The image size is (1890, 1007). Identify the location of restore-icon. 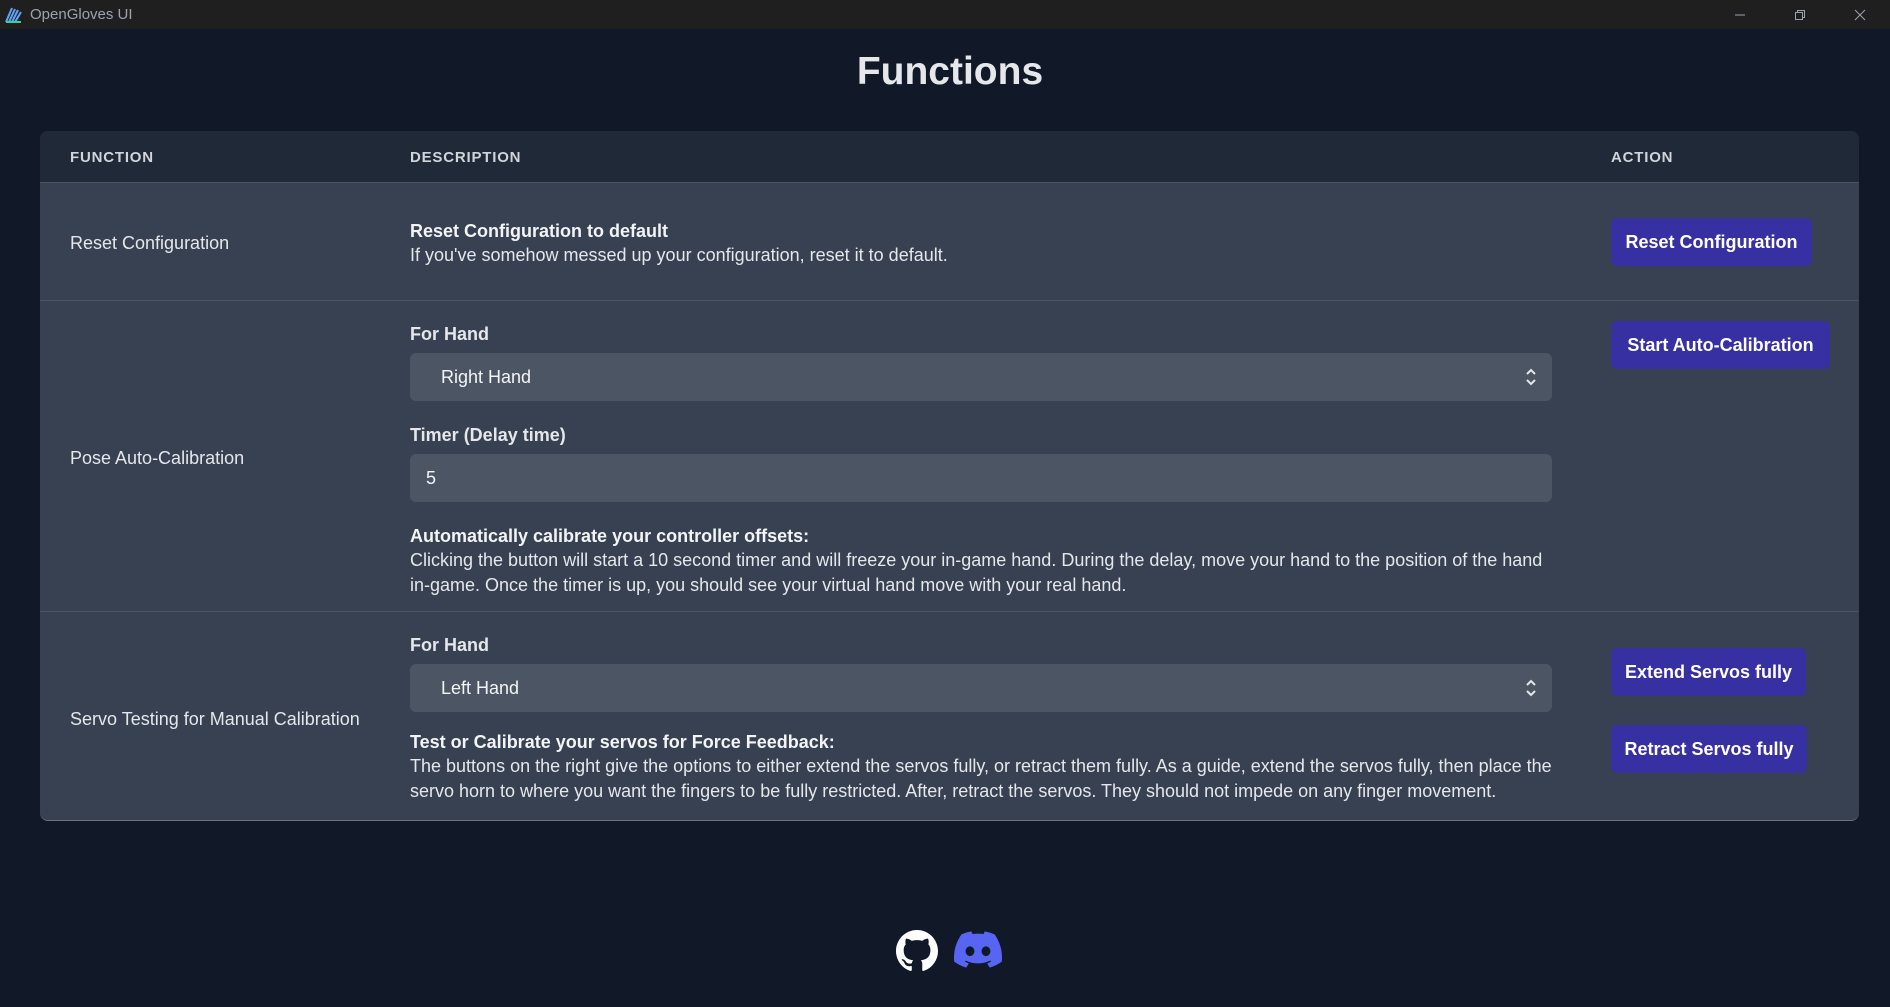
(1800, 14).